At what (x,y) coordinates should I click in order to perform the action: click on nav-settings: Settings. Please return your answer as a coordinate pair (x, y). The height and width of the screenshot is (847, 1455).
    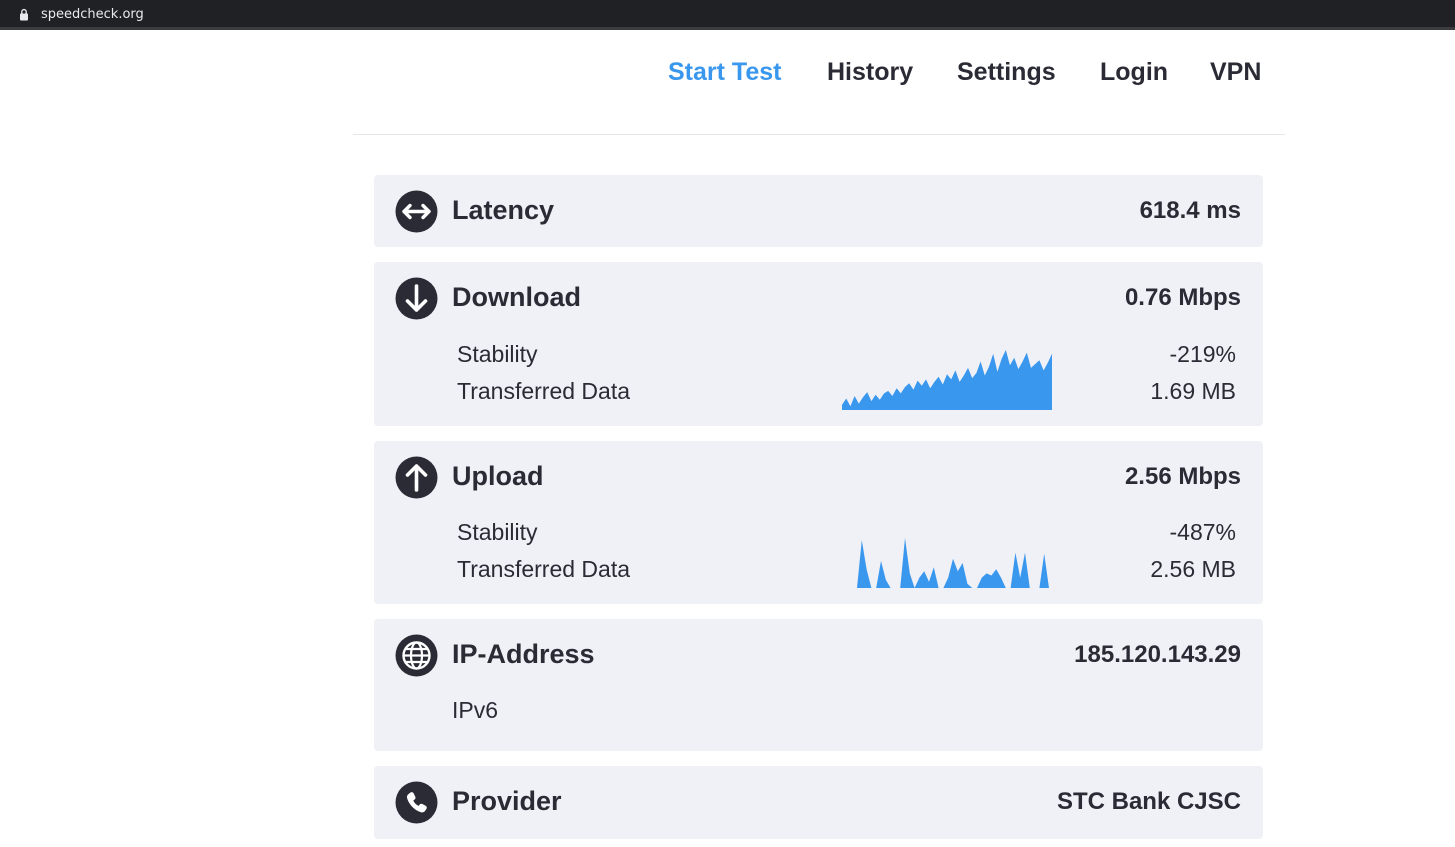
    Looking at the image, I should click on (1006, 72).